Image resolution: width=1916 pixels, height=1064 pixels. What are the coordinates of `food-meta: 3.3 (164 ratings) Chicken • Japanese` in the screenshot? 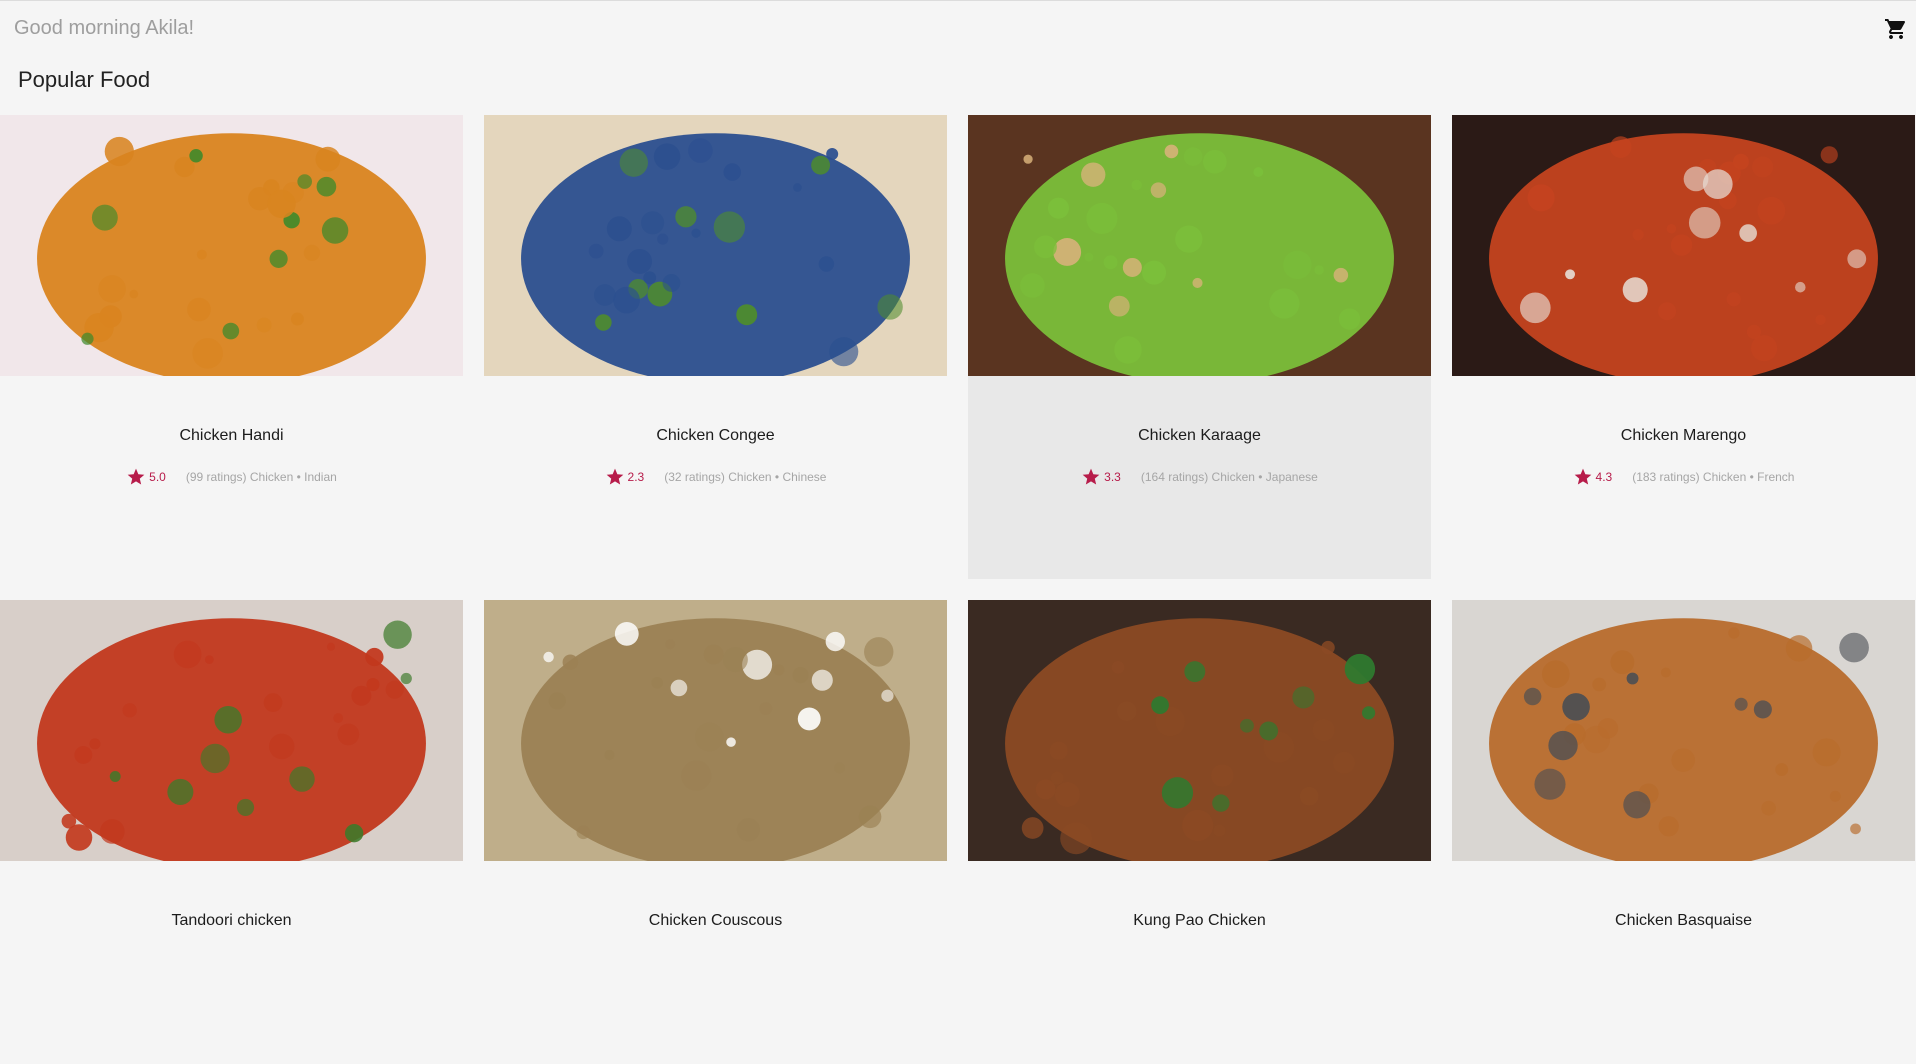 It's located at (1199, 477).